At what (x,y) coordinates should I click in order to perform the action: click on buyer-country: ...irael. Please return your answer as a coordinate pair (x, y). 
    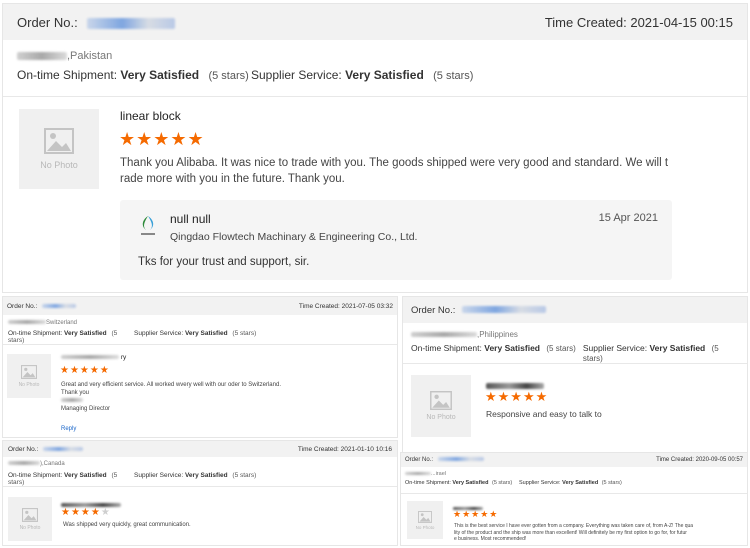
    Looking at the image, I should click on (574, 473).